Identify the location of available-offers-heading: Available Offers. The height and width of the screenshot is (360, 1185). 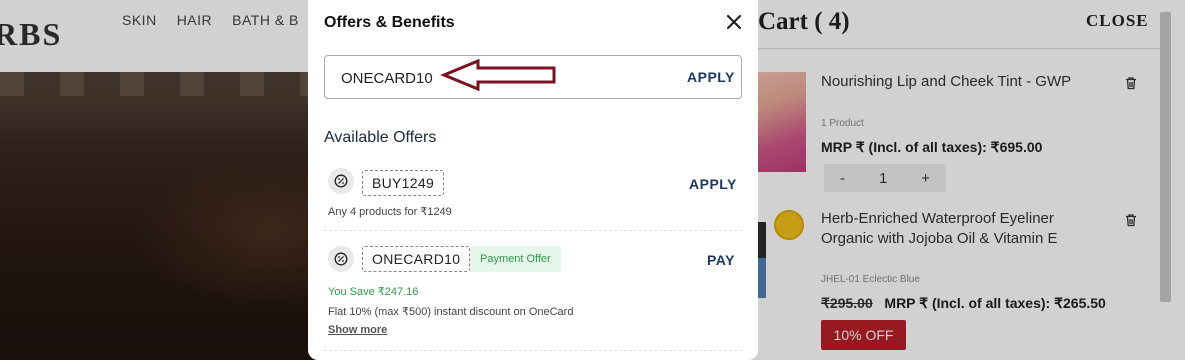
(380, 137).